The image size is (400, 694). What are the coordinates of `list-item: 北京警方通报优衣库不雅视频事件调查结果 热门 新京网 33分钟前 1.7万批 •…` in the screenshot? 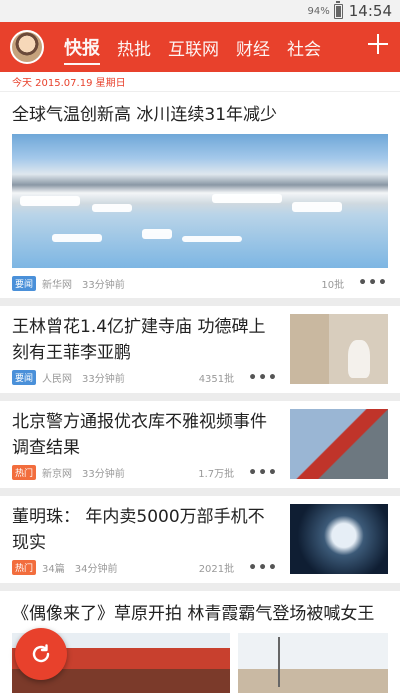 It's located at (200, 448).